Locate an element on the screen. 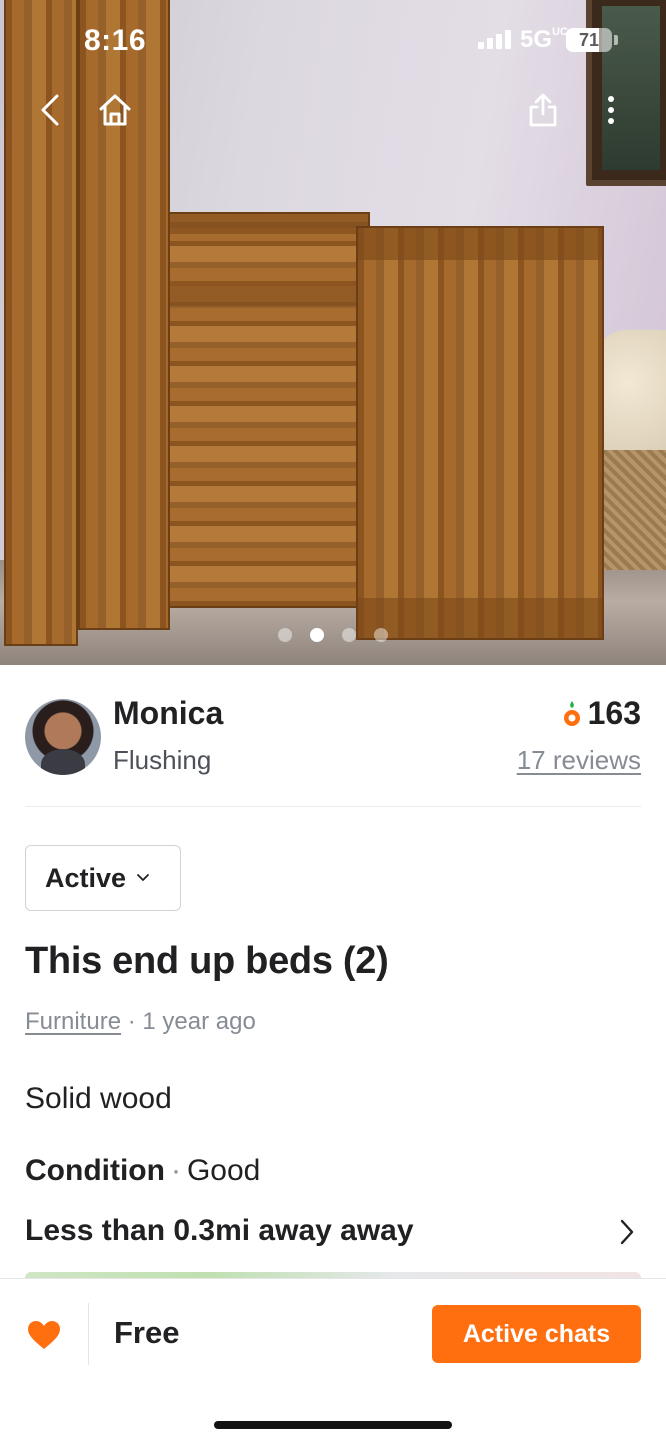 Image resolution: width=666 pixels, height=1440 pixels. chevron-left-icon is located at coordinates (50, 110).